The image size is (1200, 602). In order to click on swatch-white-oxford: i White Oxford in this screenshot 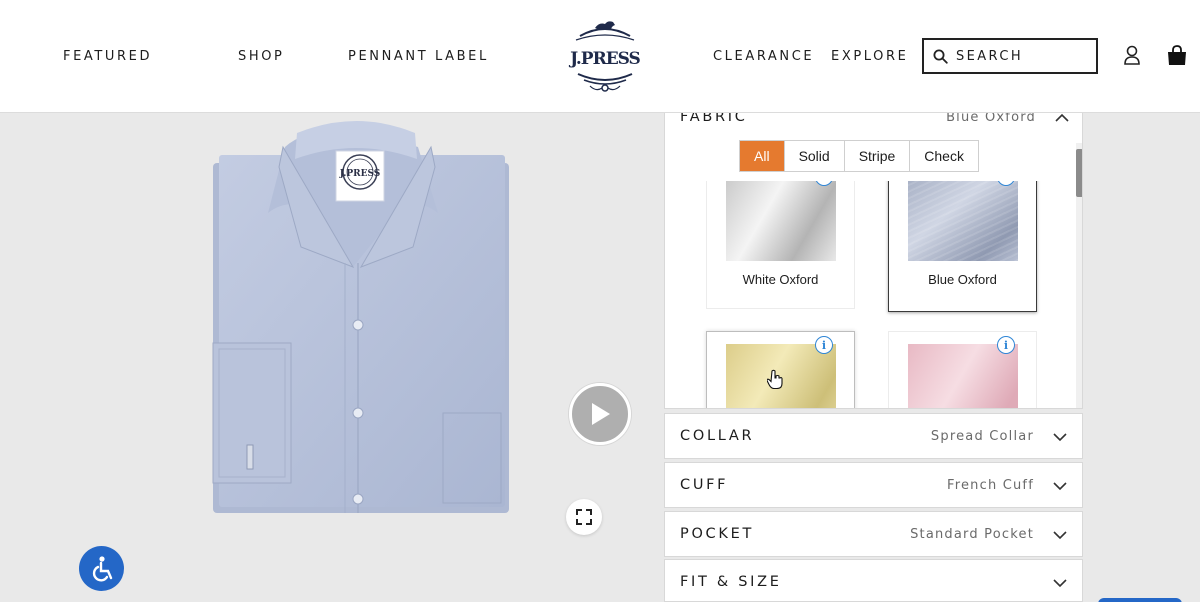, I will do `click(780, 245)`.